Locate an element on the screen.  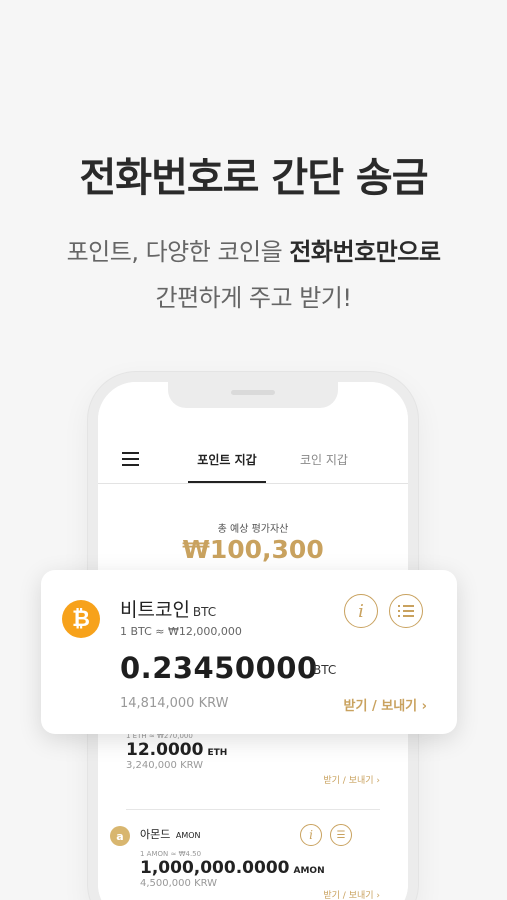
coin-amount: 1,000,000.0000 AMON is located at coordinates (232, 868).